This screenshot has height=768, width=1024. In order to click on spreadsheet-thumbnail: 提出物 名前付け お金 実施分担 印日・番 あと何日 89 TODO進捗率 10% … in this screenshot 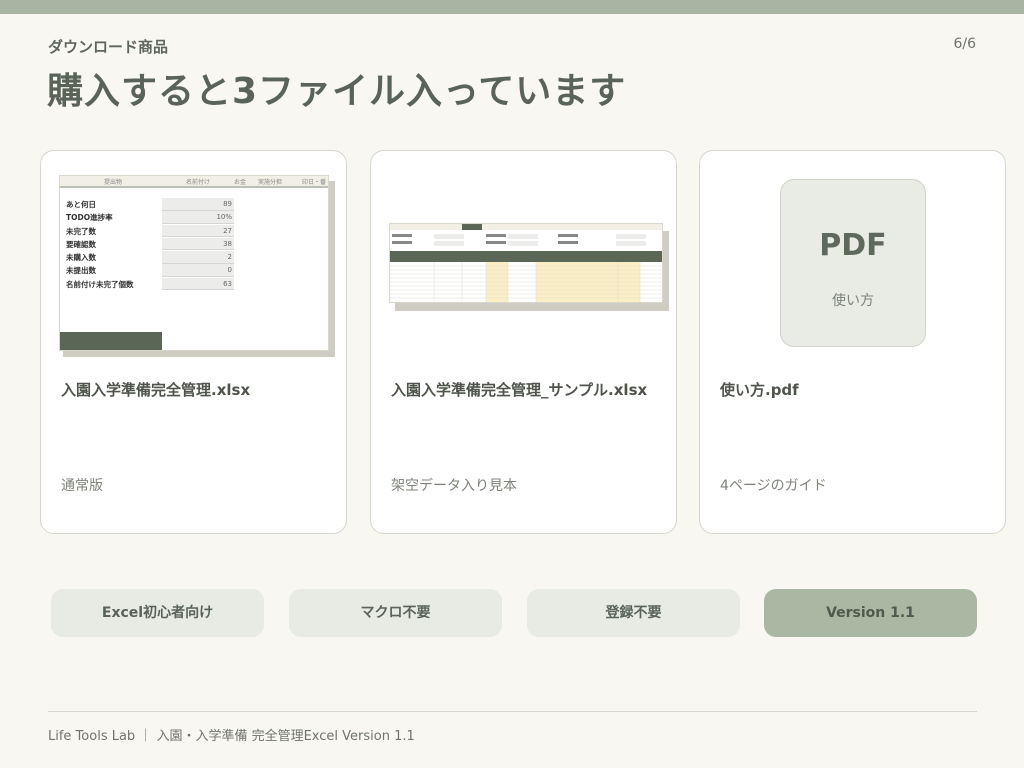, I will do `click(197, 266)`.